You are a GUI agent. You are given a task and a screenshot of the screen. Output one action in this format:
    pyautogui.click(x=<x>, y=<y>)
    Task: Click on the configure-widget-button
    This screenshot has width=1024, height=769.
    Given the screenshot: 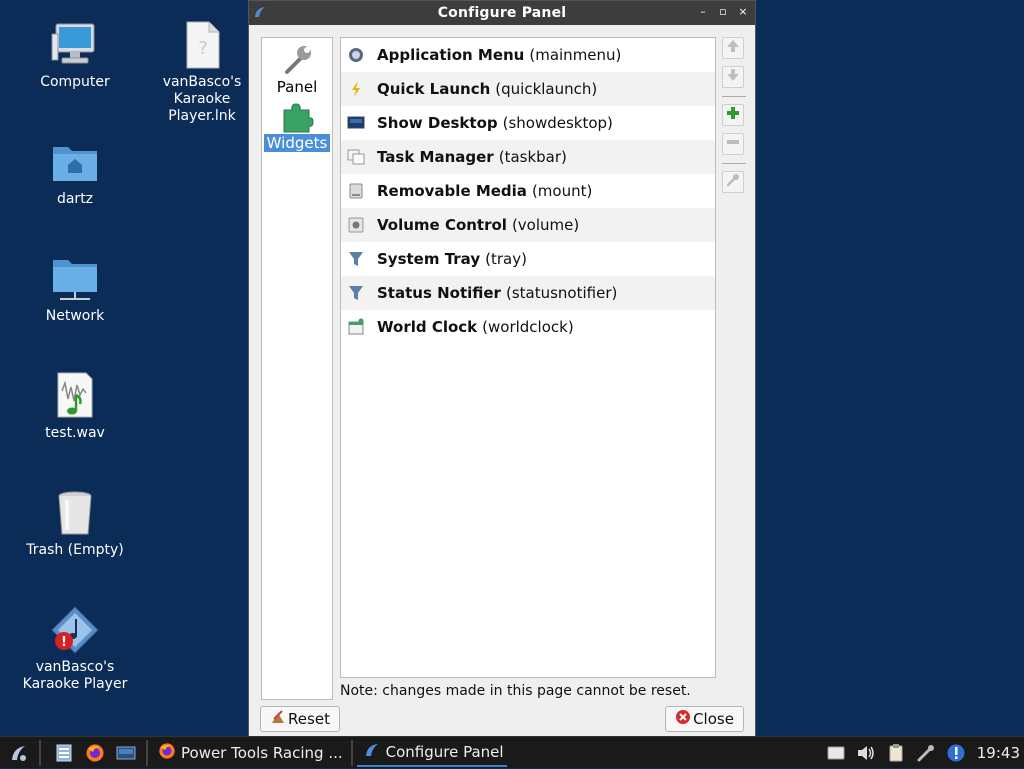 What is the action you would take?
    pyautogui.click(x=733, y=182)
    